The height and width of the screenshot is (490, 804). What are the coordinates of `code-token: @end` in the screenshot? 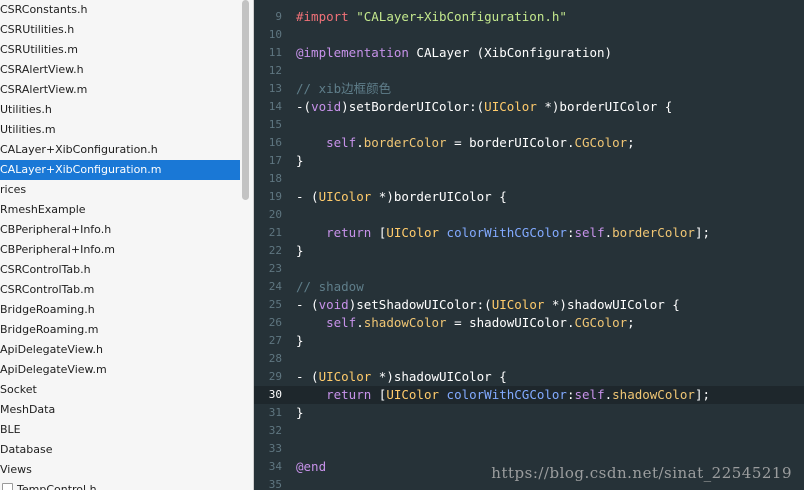 It's located at (311, 466).